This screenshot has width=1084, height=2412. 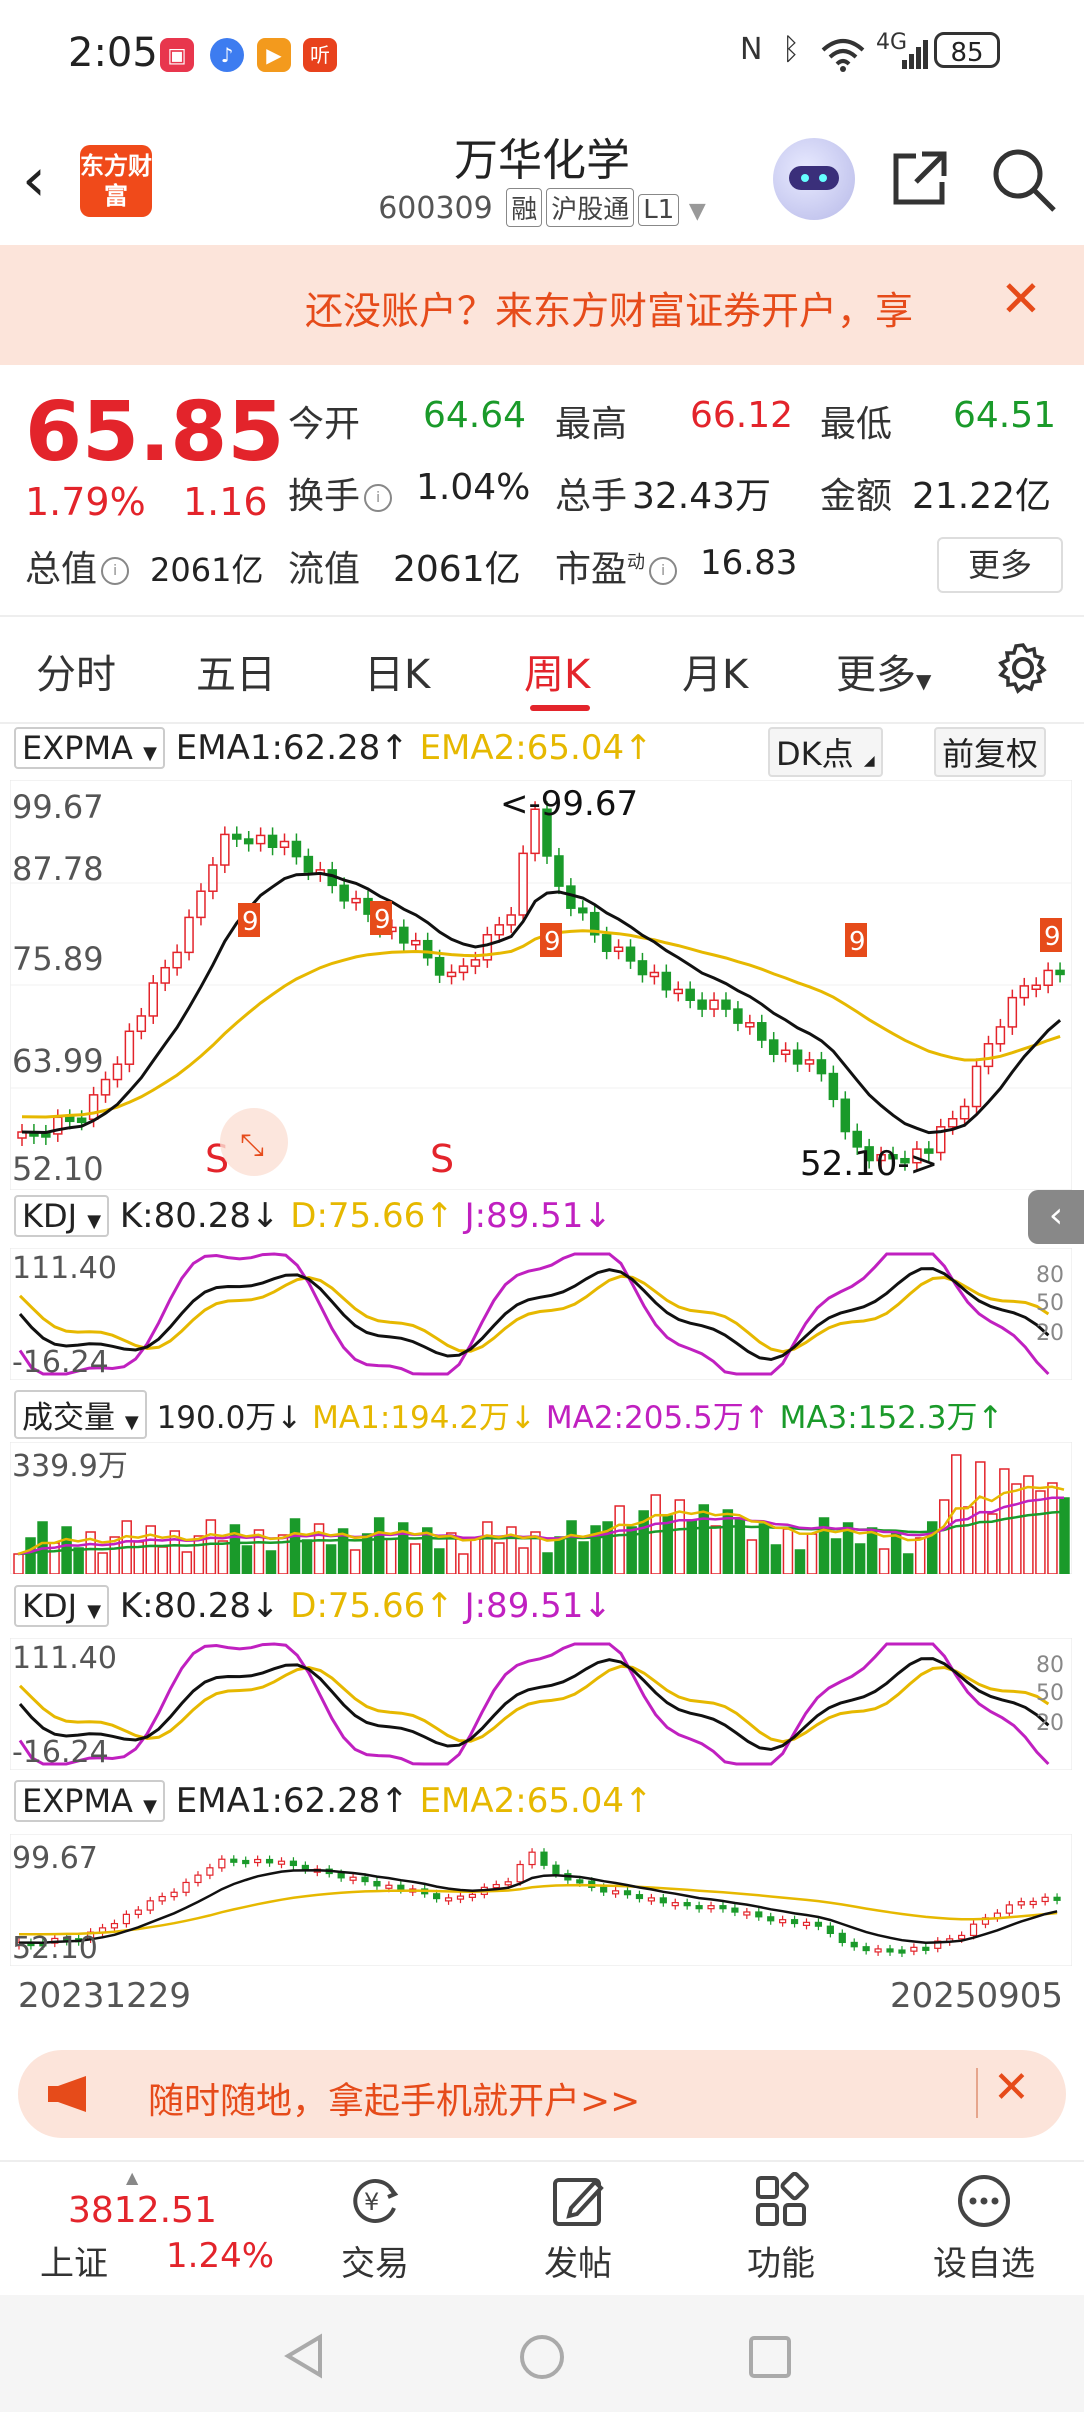 What do you see at coordinates (697, 211) in the screenshot?
I see `expand-caret-icon: ▼` at bounding box center [697, 211].